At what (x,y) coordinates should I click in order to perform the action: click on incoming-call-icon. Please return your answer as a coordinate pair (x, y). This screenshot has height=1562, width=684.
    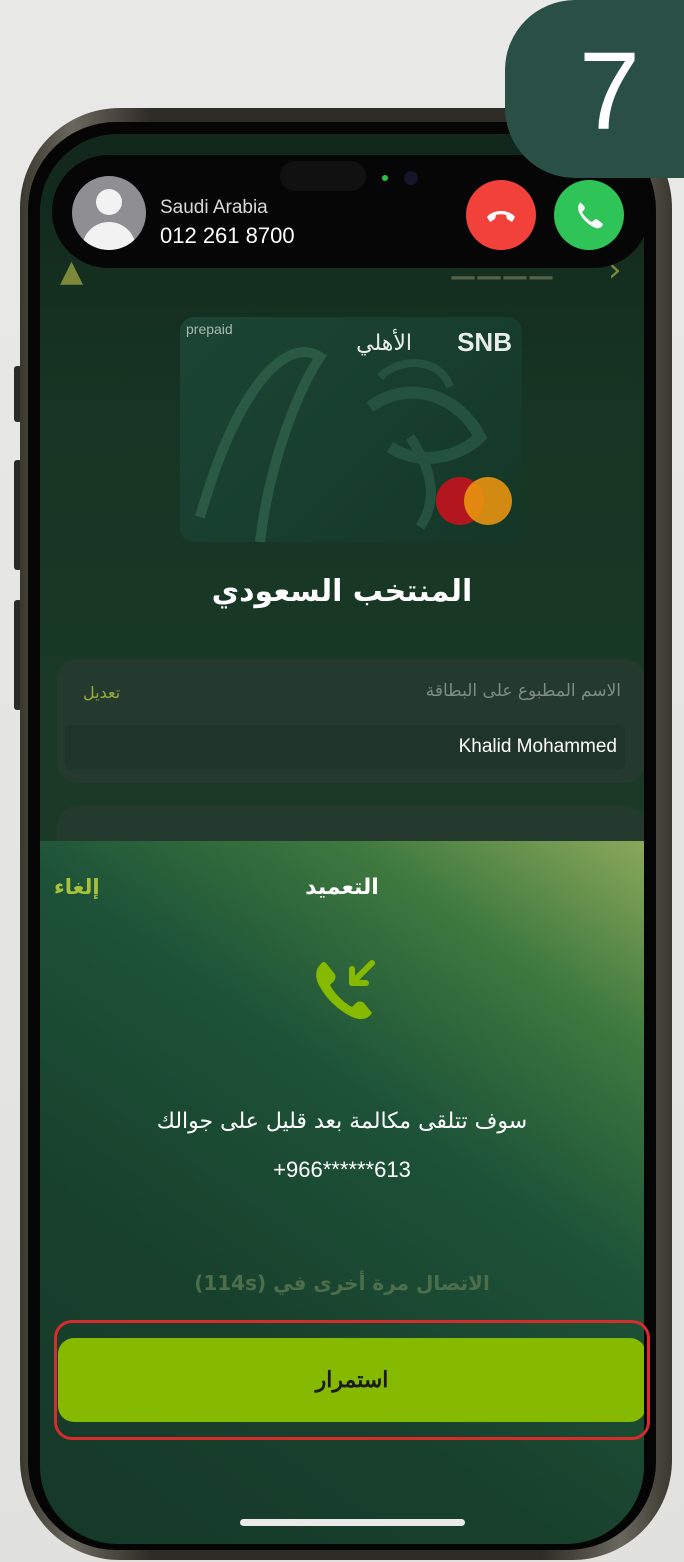
    Looking at the image, I should click on (345, 990).